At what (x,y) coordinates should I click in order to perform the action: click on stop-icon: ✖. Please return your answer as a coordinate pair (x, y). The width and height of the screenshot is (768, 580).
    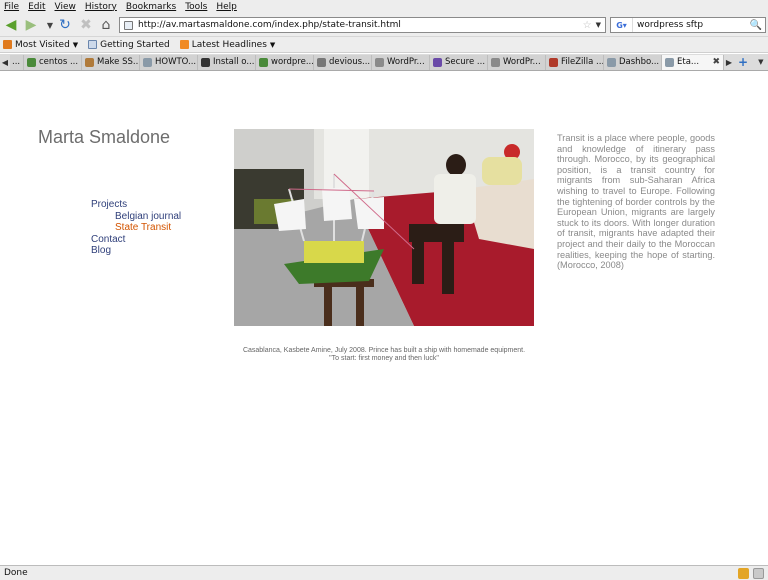
    Looking at the image, I should click on (86, 25).